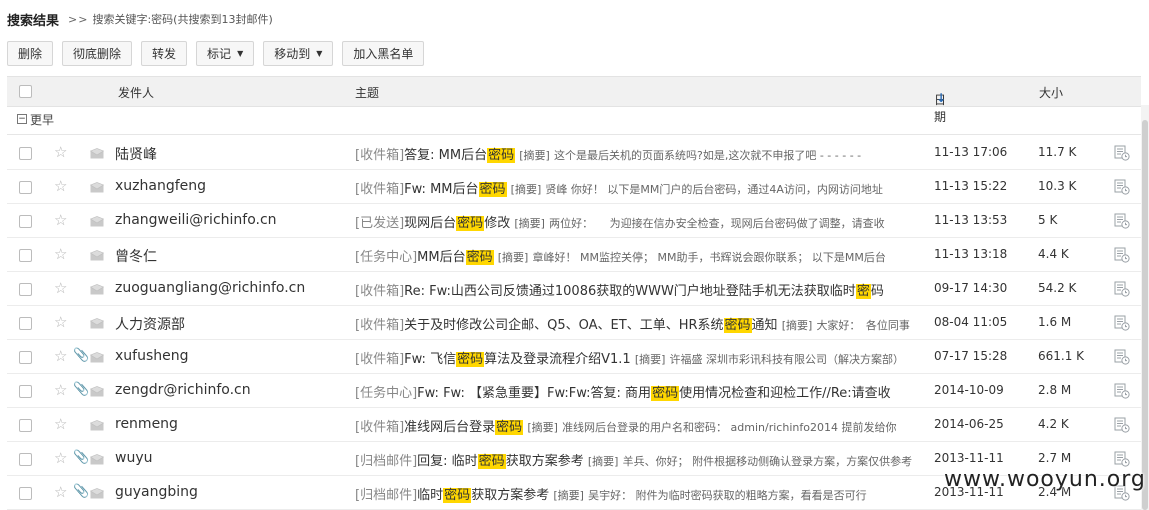  I want to click on permanent-delete-button: 彻底删除, so click(97, 53).